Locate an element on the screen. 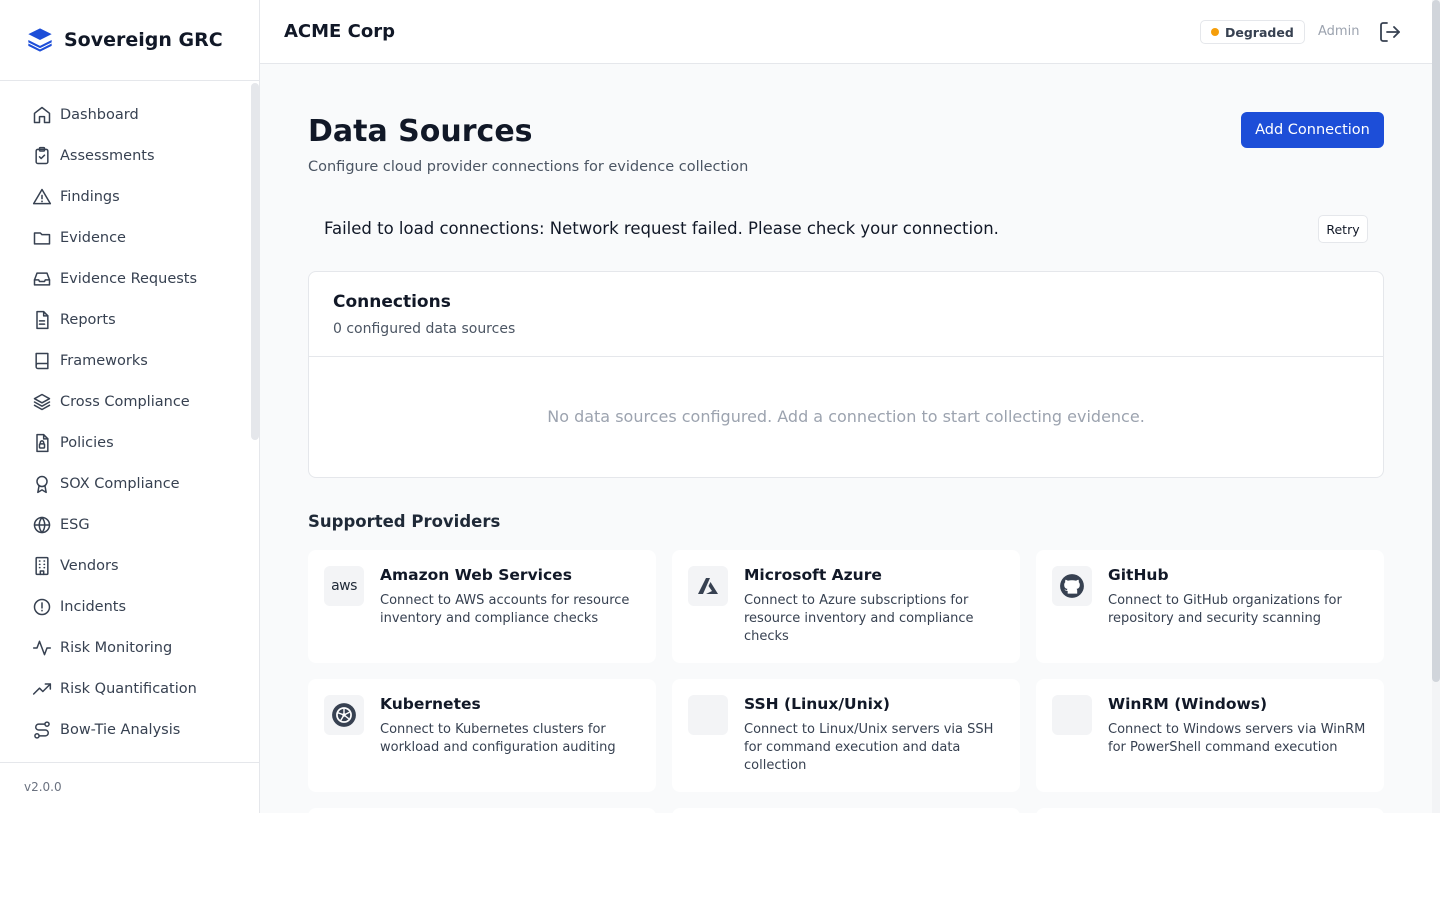 The height and width of the screenshot is (900, 1440). provider-name: SSH (Linux/Unix) is located at coordinates (817, 704).